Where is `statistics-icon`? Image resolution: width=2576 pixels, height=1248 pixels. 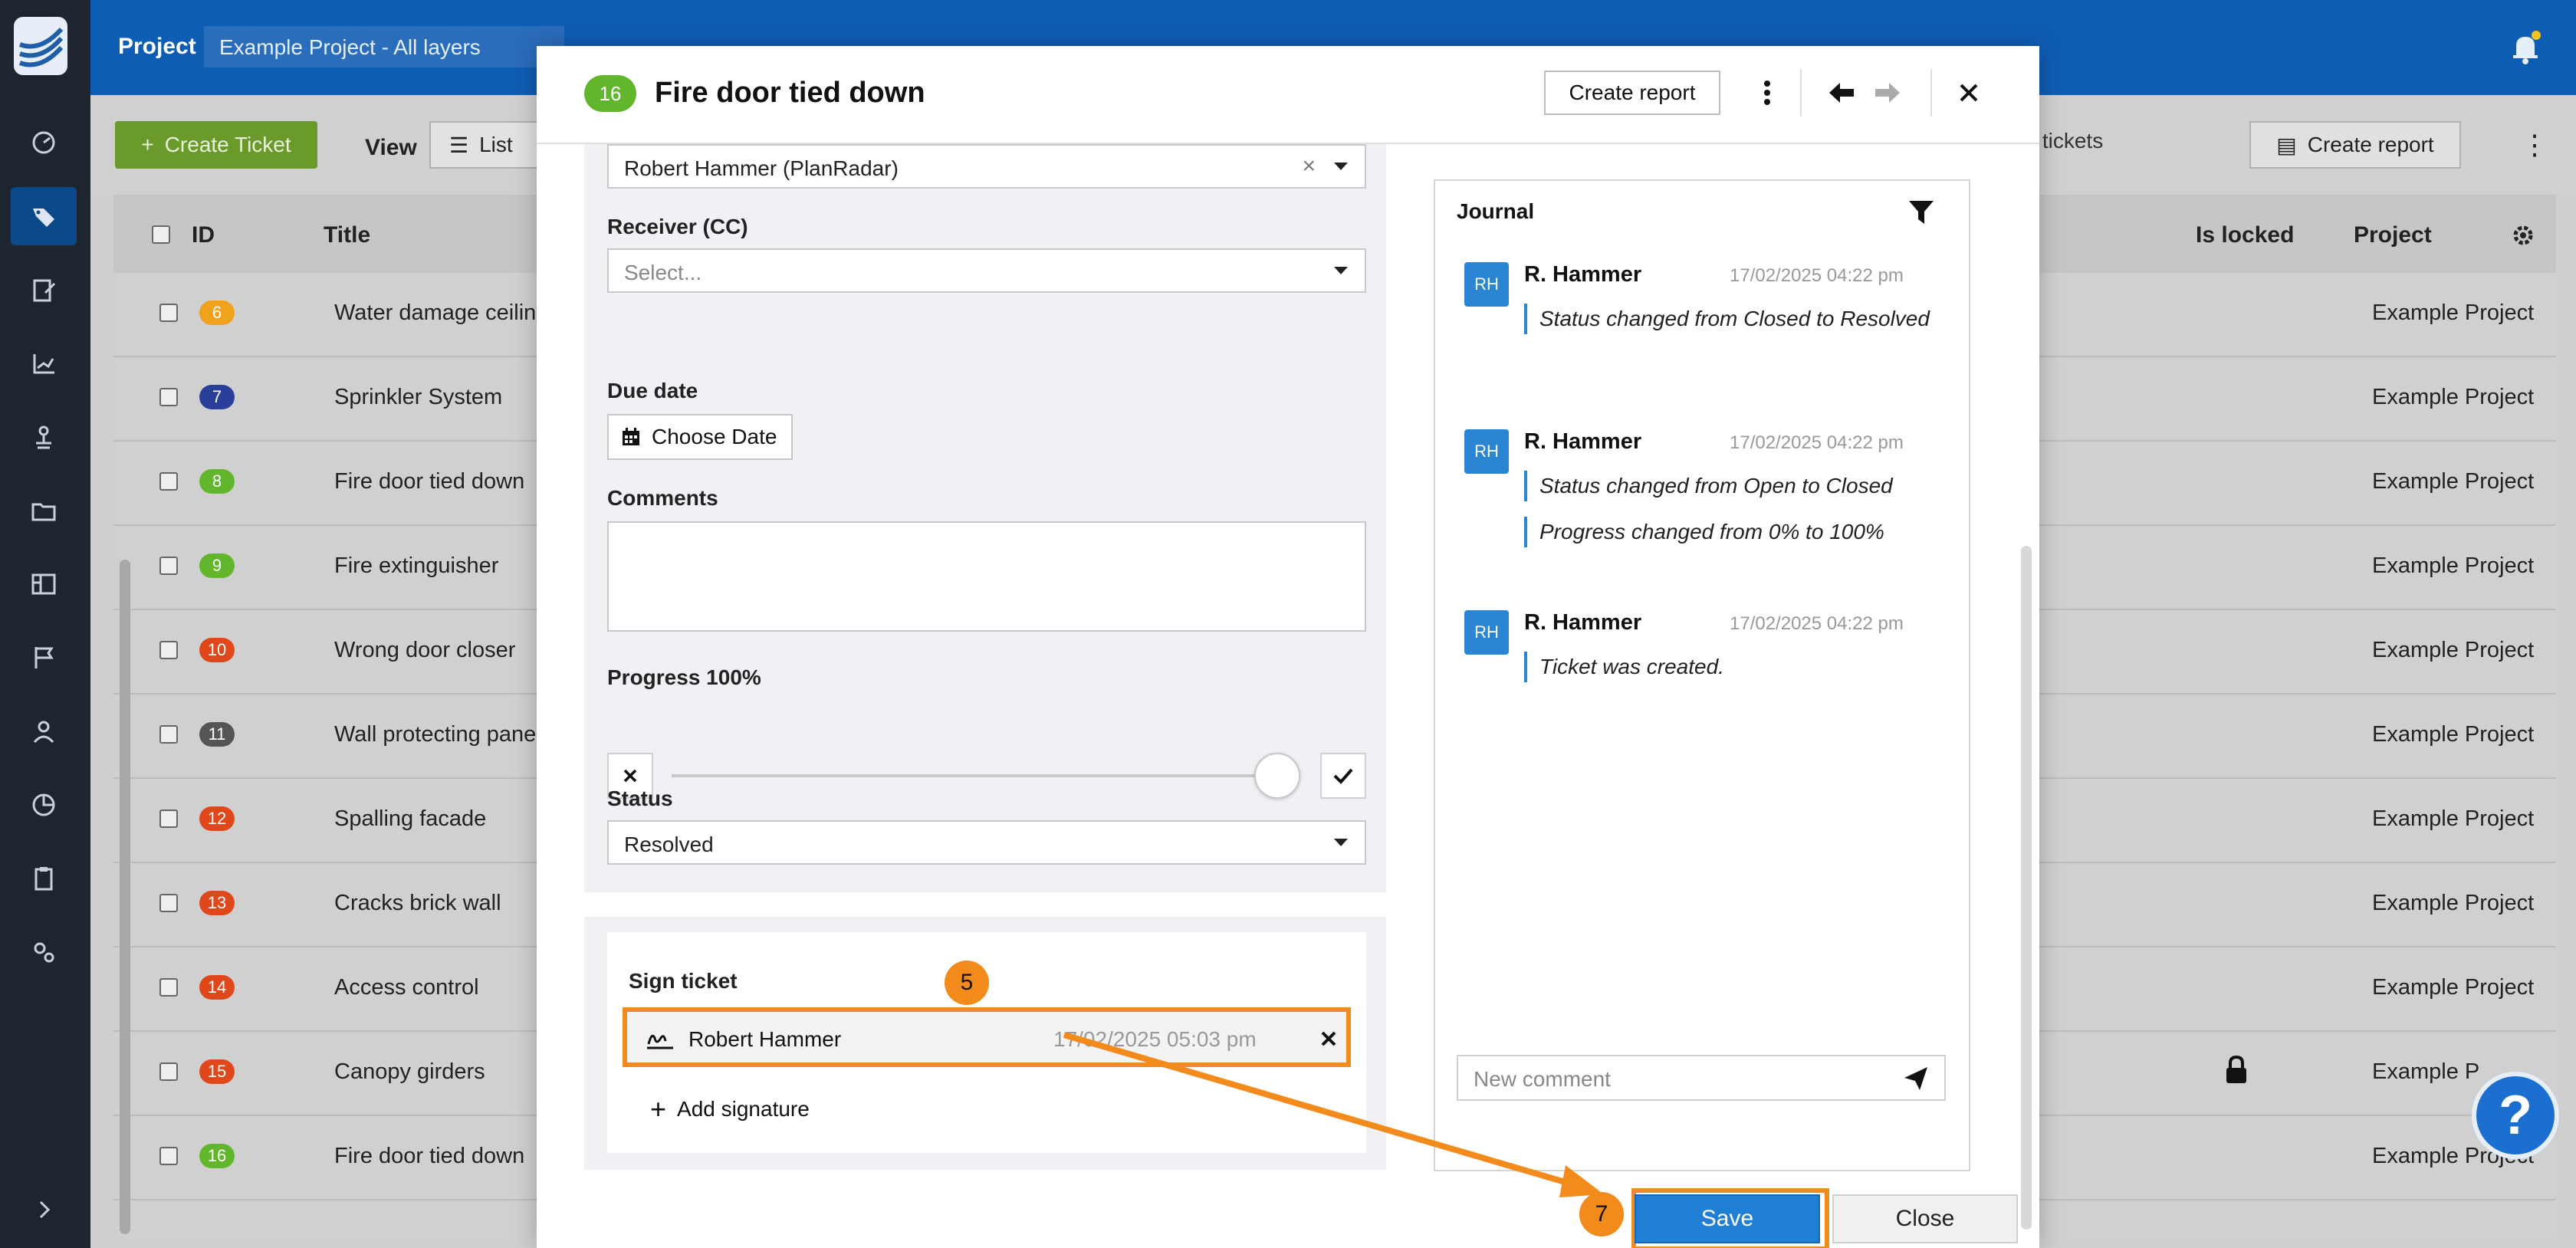 statistics-icon is located at coordinates (44, 363).